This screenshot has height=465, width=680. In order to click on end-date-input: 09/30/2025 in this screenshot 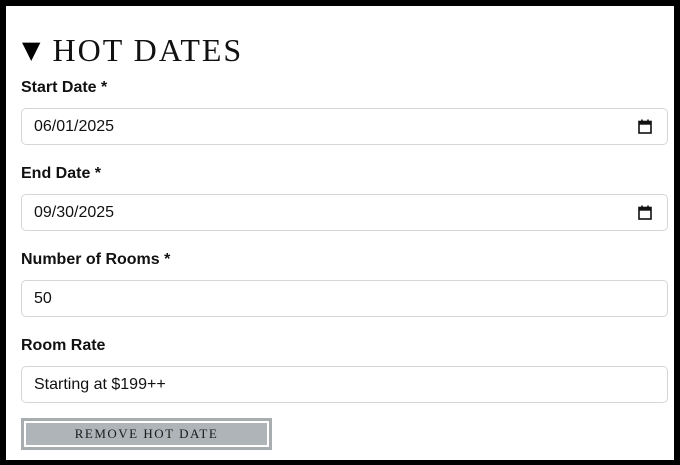, I will do `click(344, 212)`.